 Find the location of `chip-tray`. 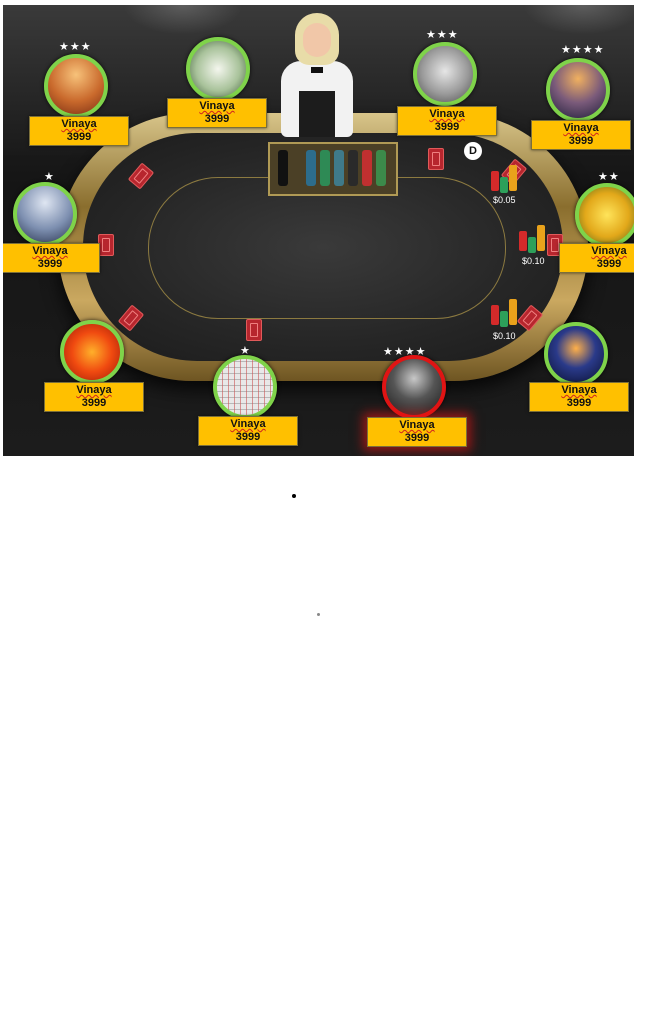

chip-tray is located at coordinates (333, 169).